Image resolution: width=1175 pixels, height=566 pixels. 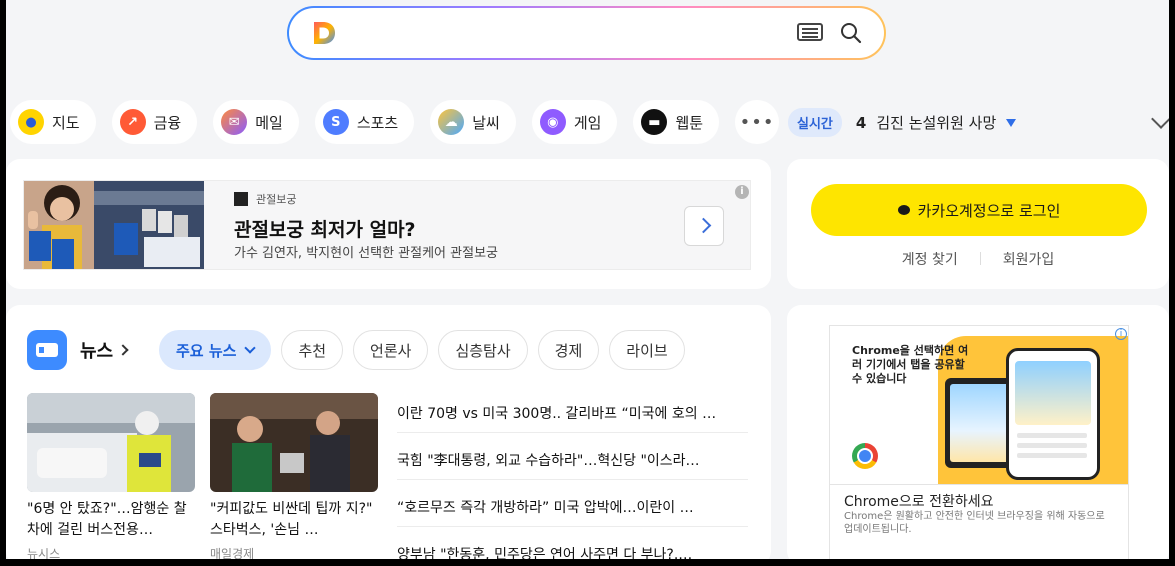 What do you see at coordinates (568, 350) in the screenshot?
I see `tab-economy: 경제` at bounding box center [568, 350].